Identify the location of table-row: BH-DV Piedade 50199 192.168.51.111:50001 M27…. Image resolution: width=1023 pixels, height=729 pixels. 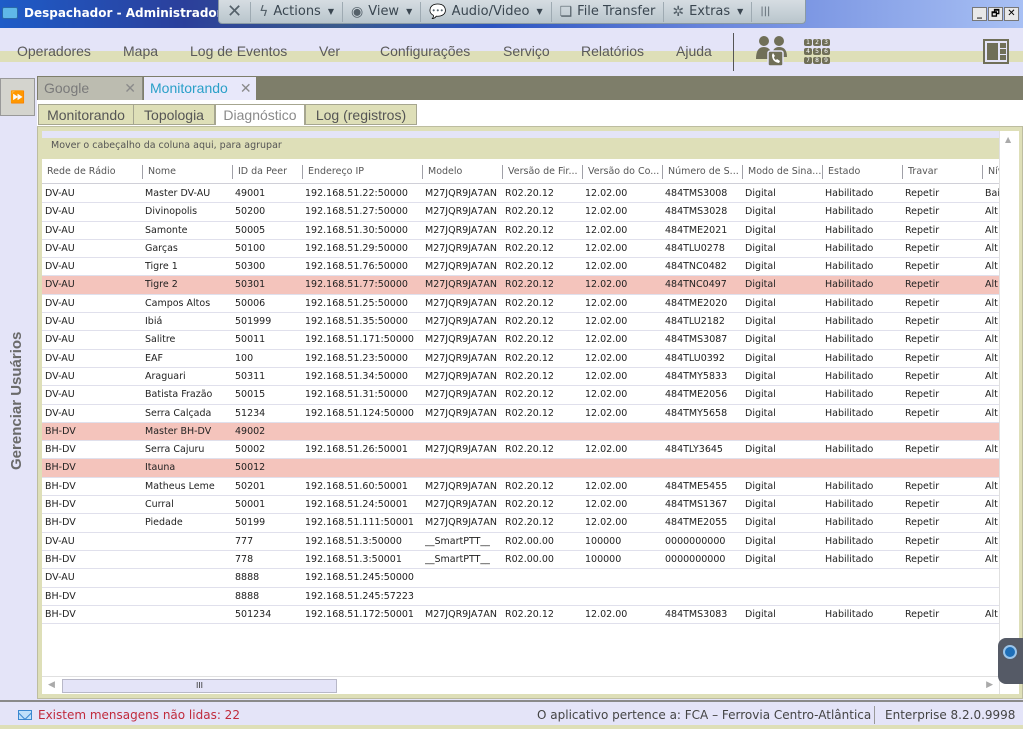
(520, 523).